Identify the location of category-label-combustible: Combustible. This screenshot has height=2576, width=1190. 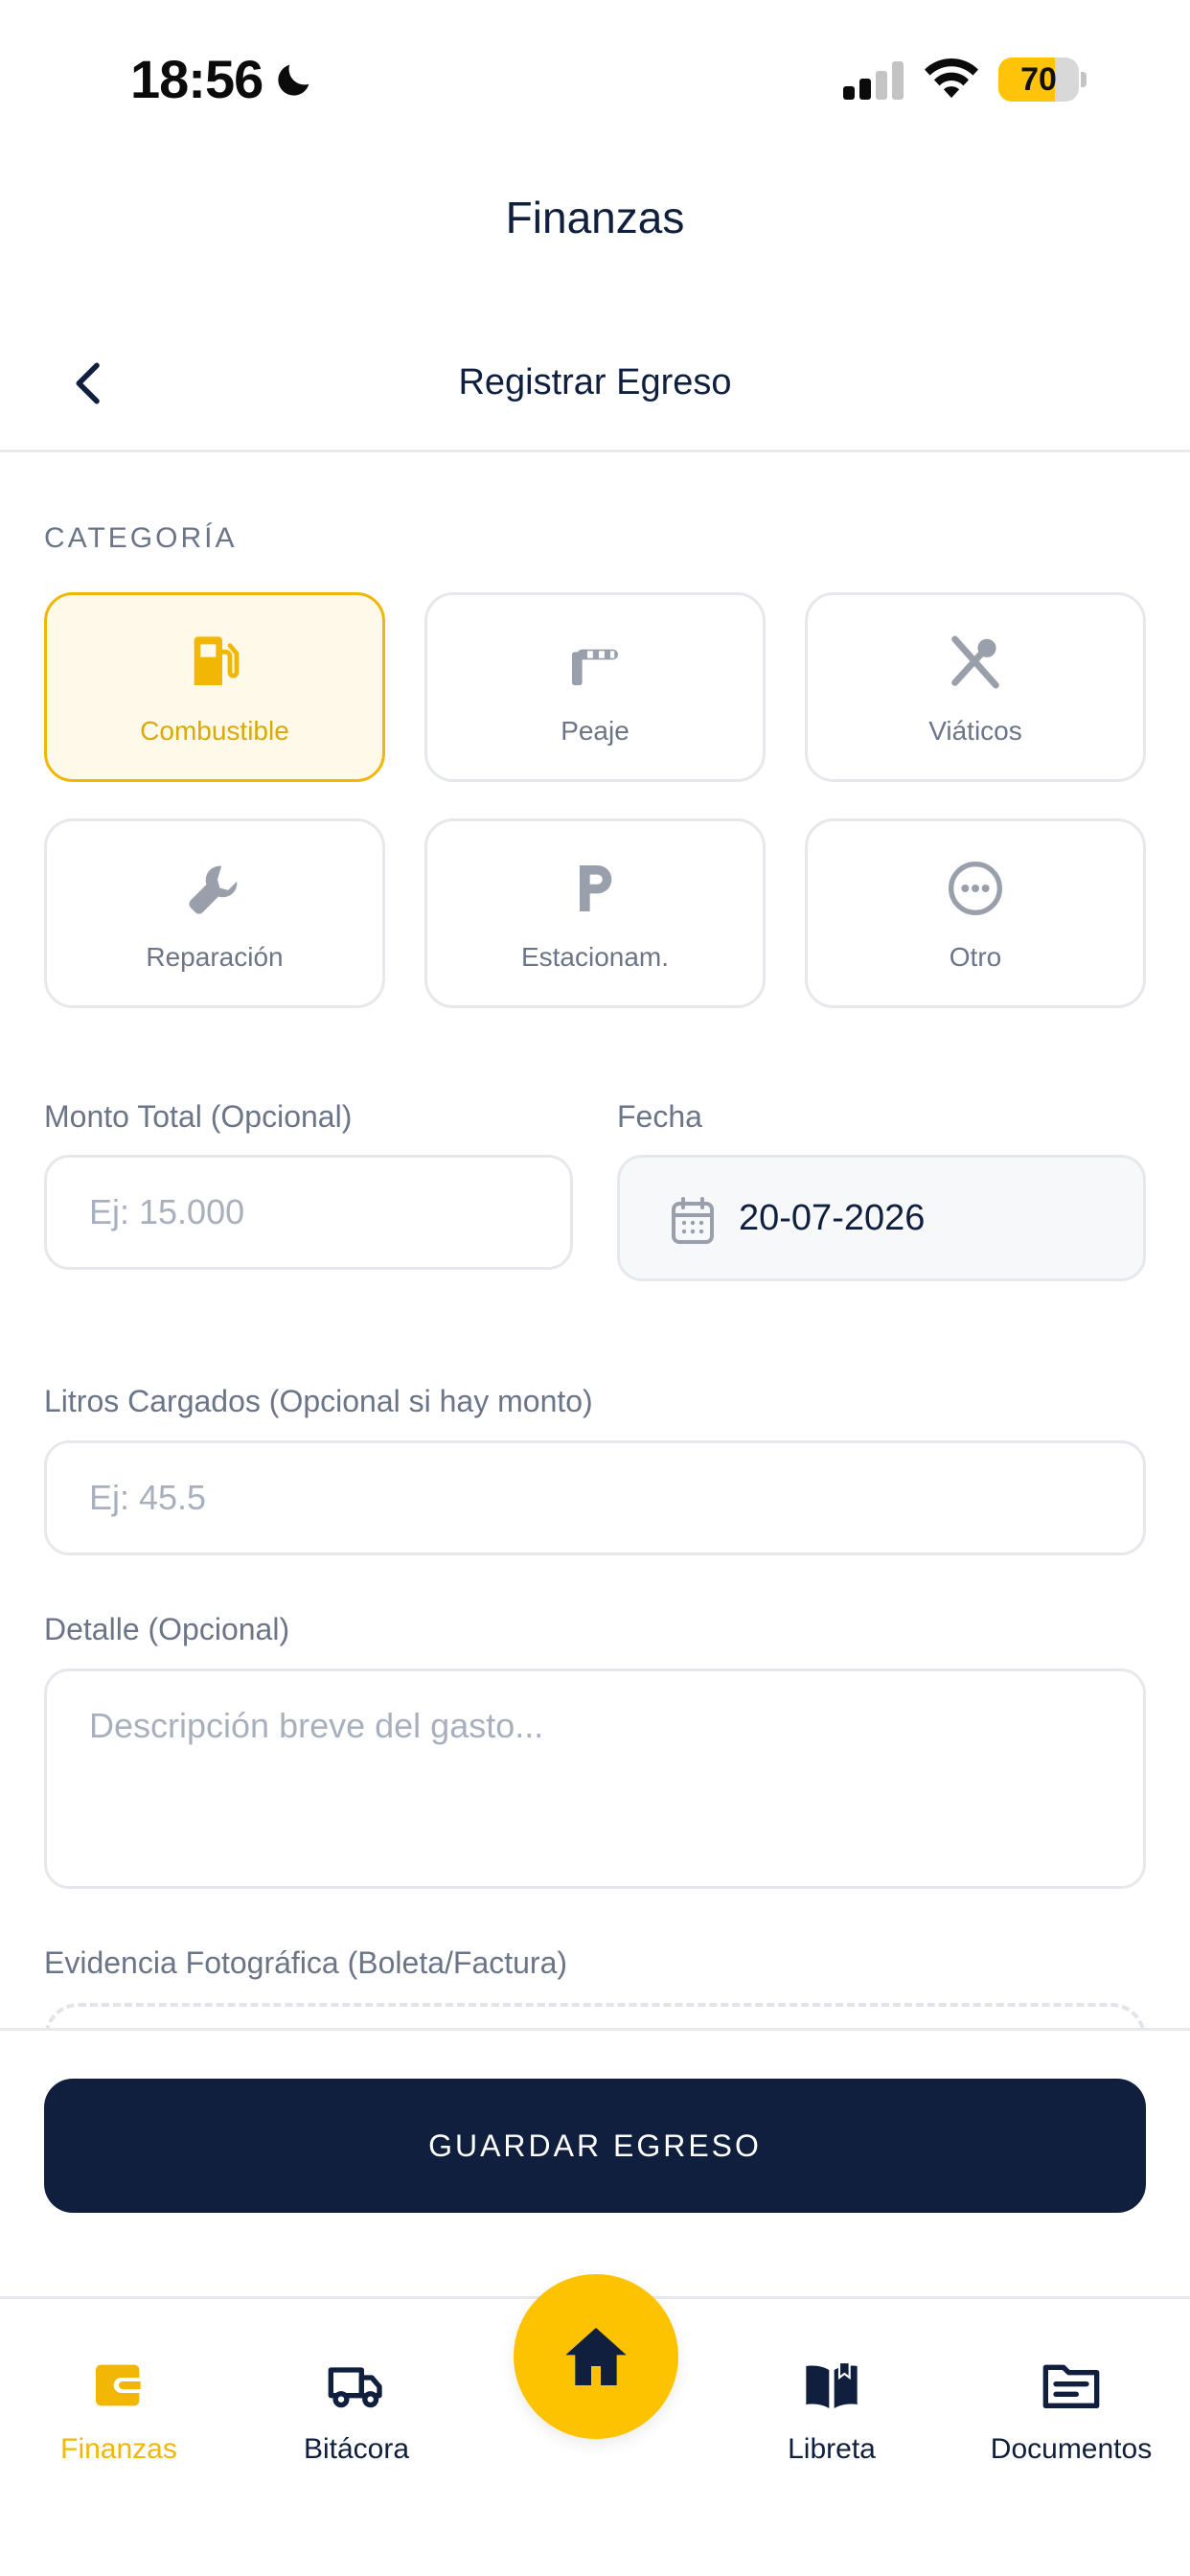
(214, 731).